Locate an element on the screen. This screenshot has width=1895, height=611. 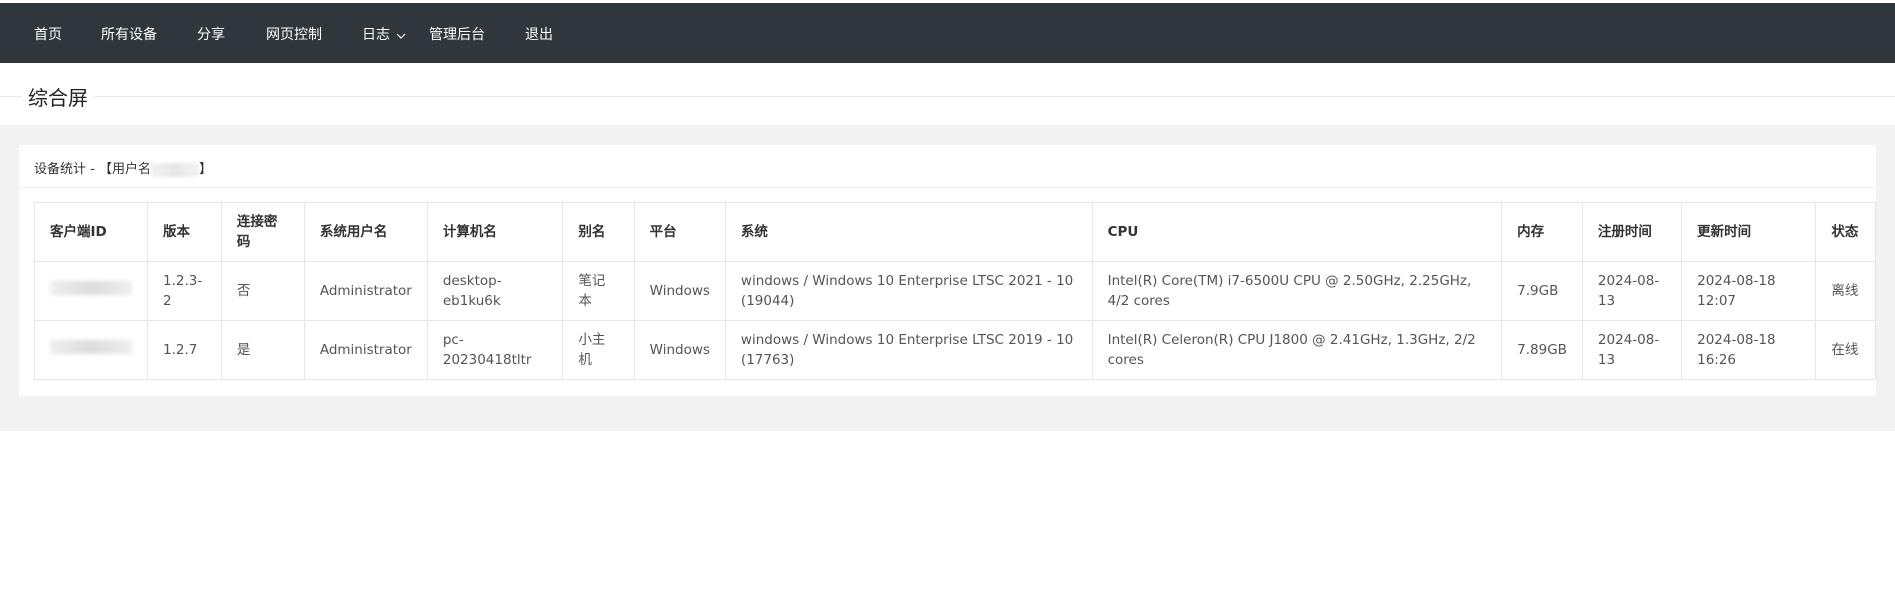
nav-logout: 退出 is located at coordinates (539, 34).